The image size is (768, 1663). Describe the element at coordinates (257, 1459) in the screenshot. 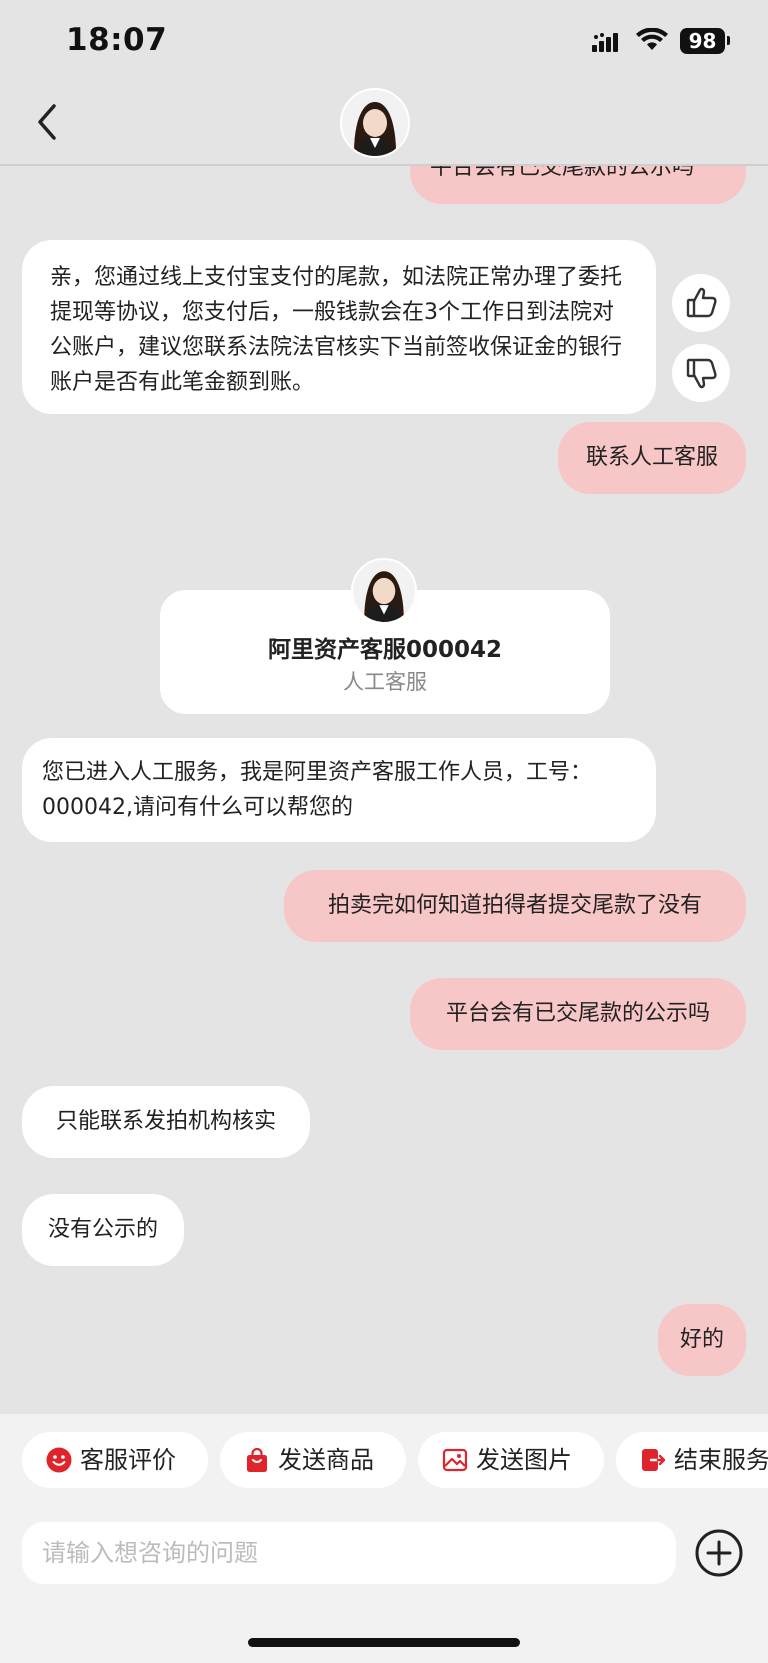

I see `shopping-bag-icon` at that location.